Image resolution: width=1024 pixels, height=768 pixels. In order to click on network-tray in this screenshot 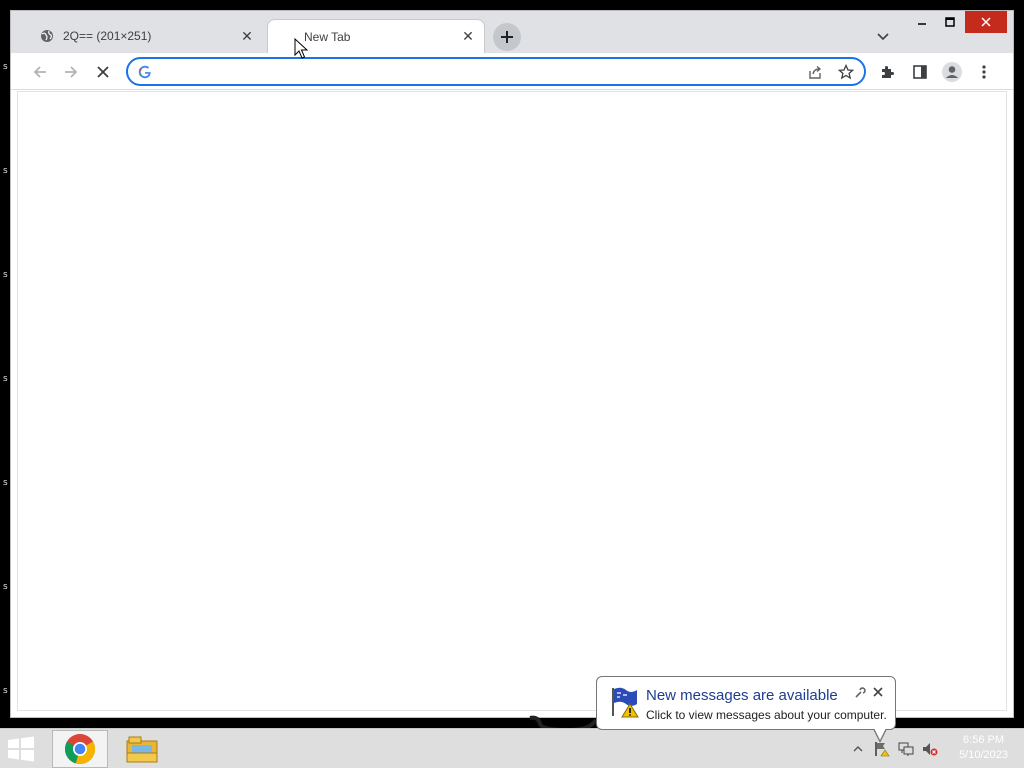, I will do `click(906, 749)`.